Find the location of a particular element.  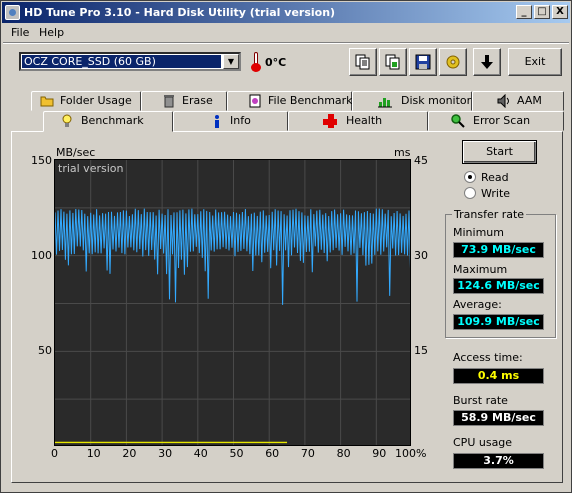

chevron-down-icon: ▼ is located at coordinates (231, 61).